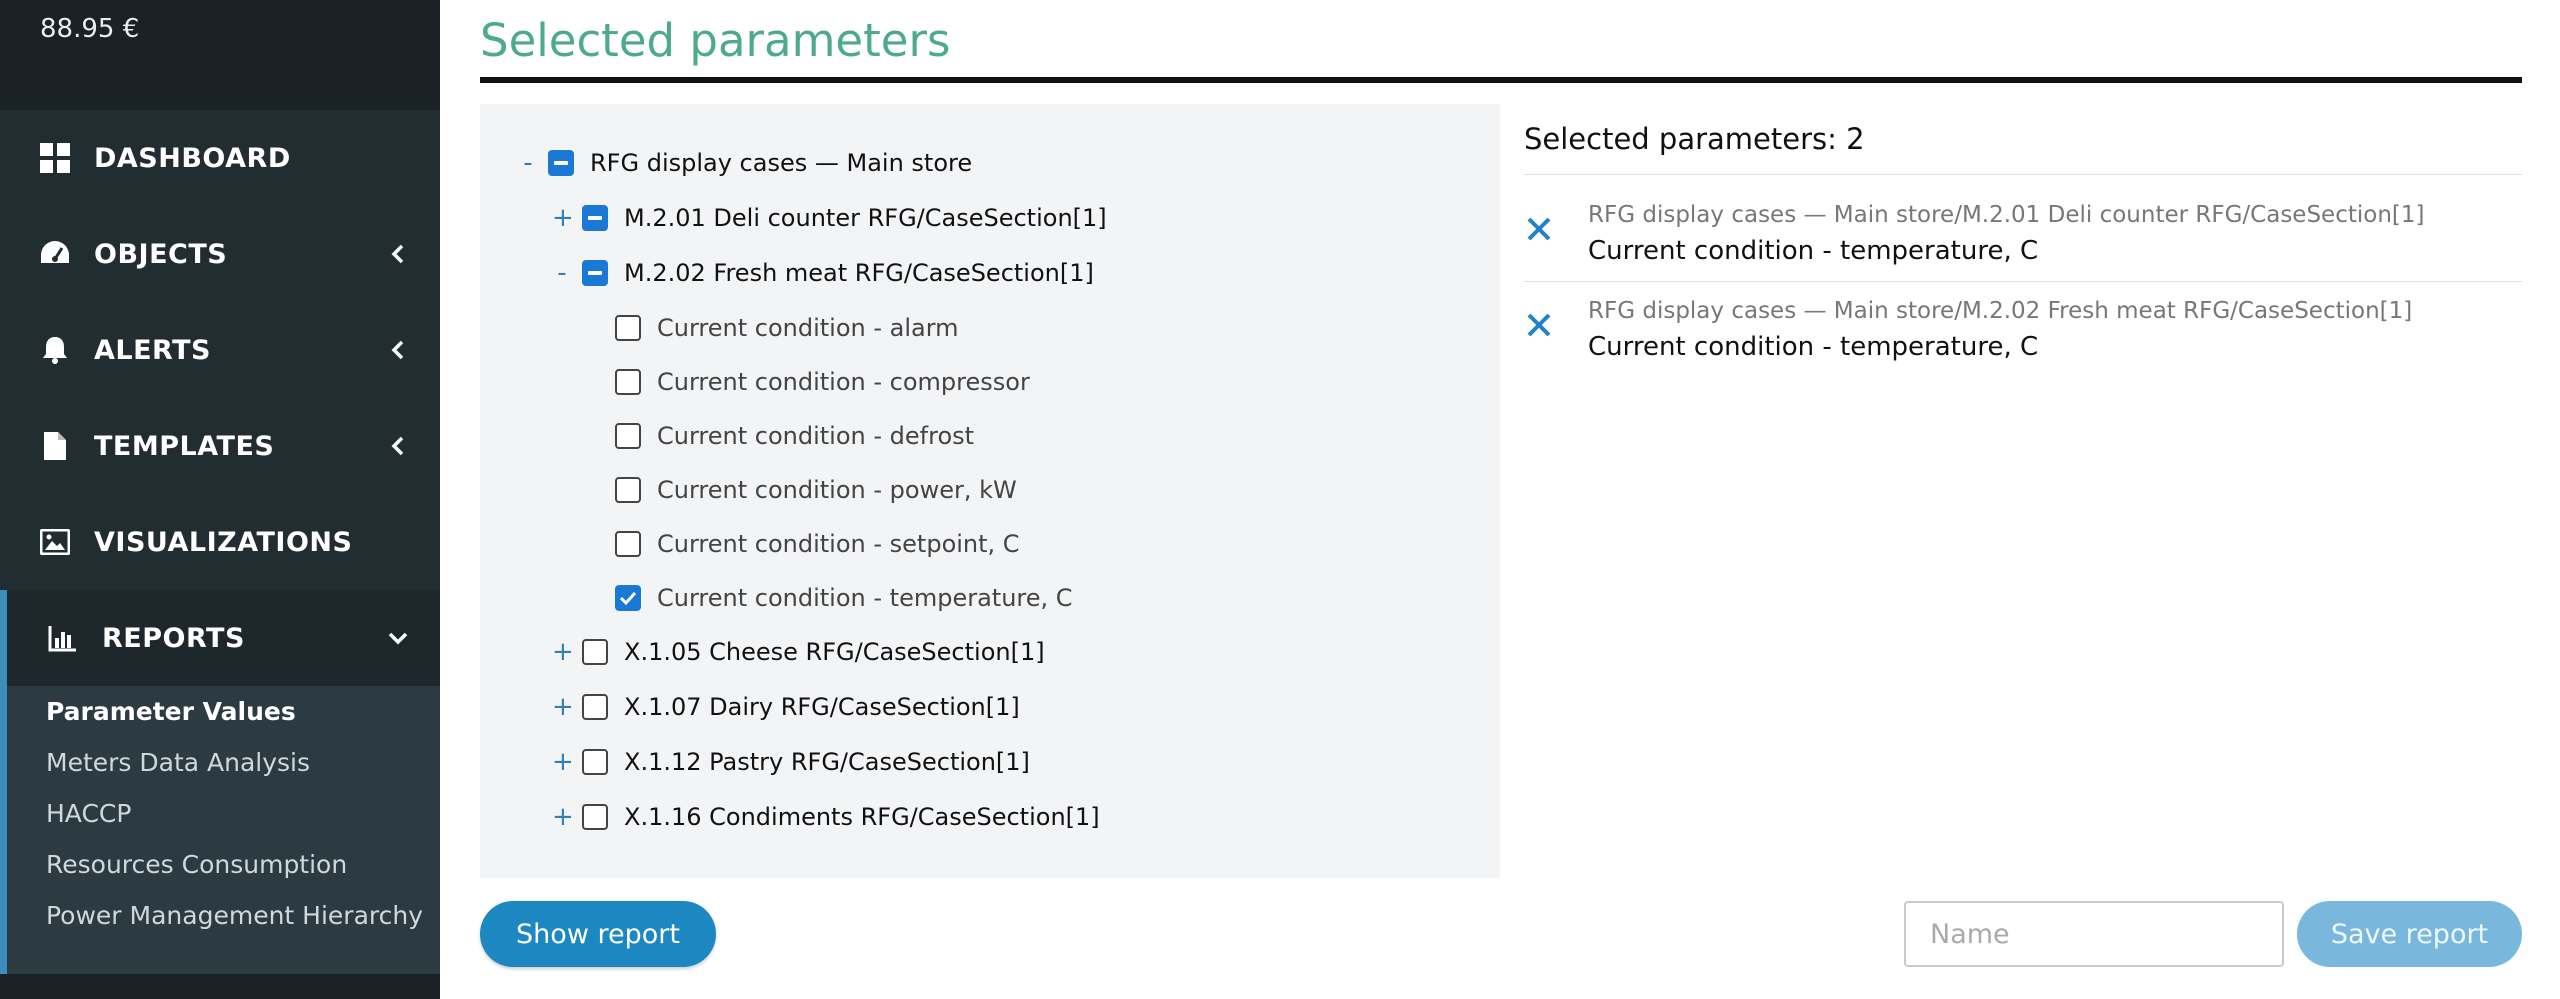  Describe the element at coordinates (834, 652) in the screenshot. I see `tree-node-label: X.1.05 Cheese RFG/CaseSection[1]` at that location.